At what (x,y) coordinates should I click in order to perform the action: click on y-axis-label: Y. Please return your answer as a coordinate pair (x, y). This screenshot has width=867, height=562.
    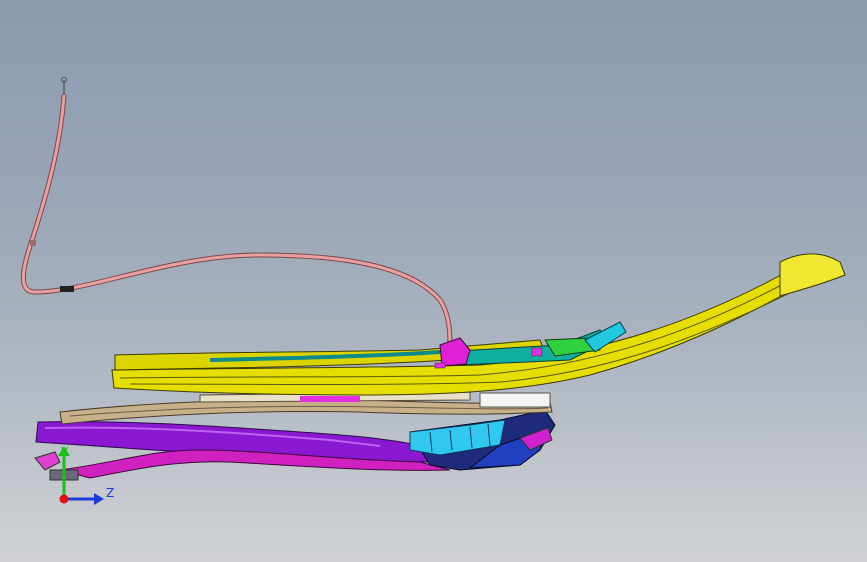
    Looking at the image, I should click on (64, 452).